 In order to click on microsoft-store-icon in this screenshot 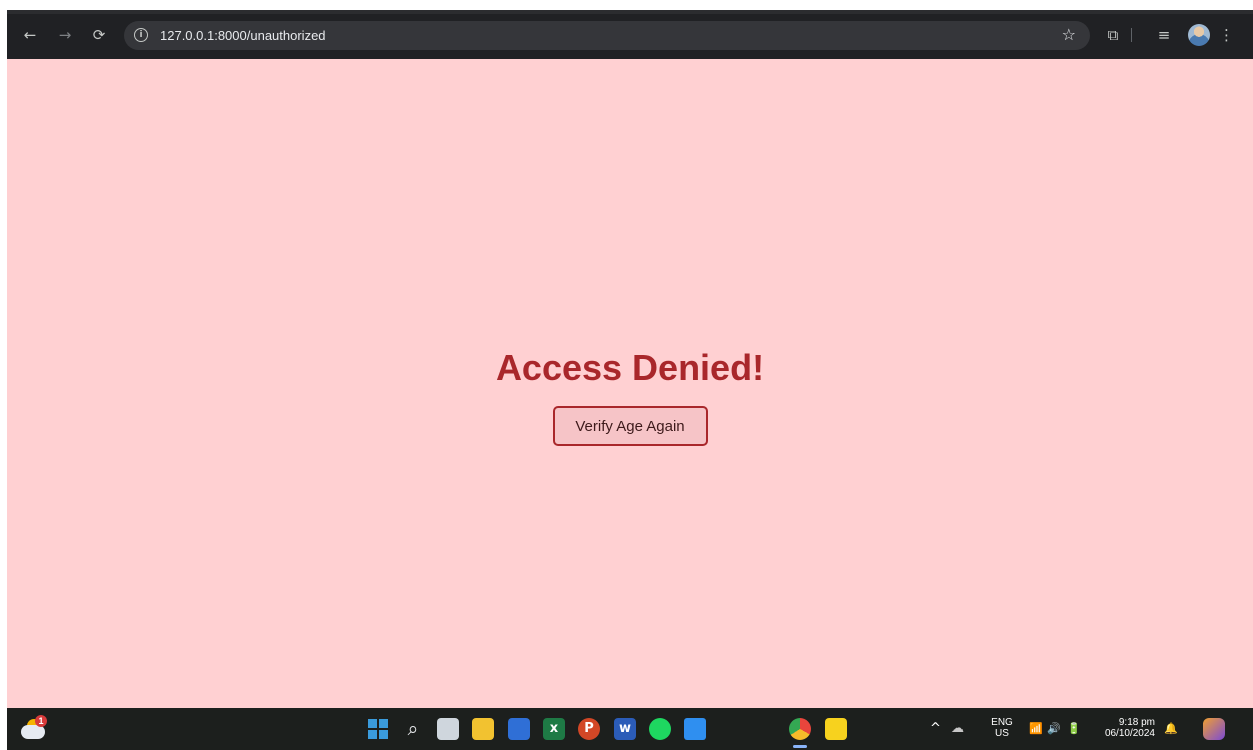, I will do `click(519, 729)`.